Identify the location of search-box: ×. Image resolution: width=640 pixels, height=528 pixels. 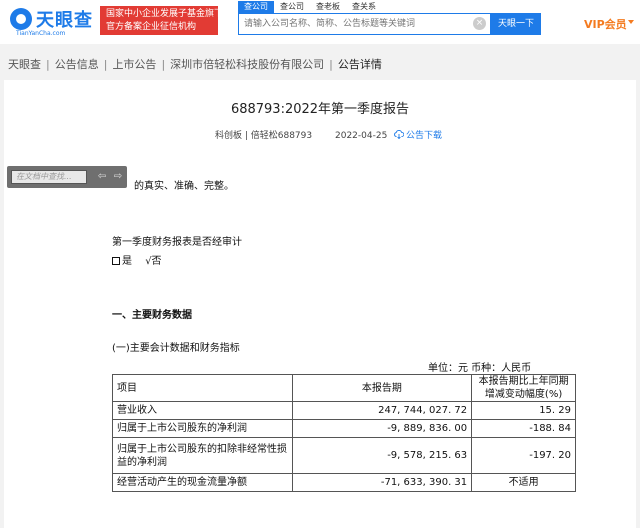
(364, 24).